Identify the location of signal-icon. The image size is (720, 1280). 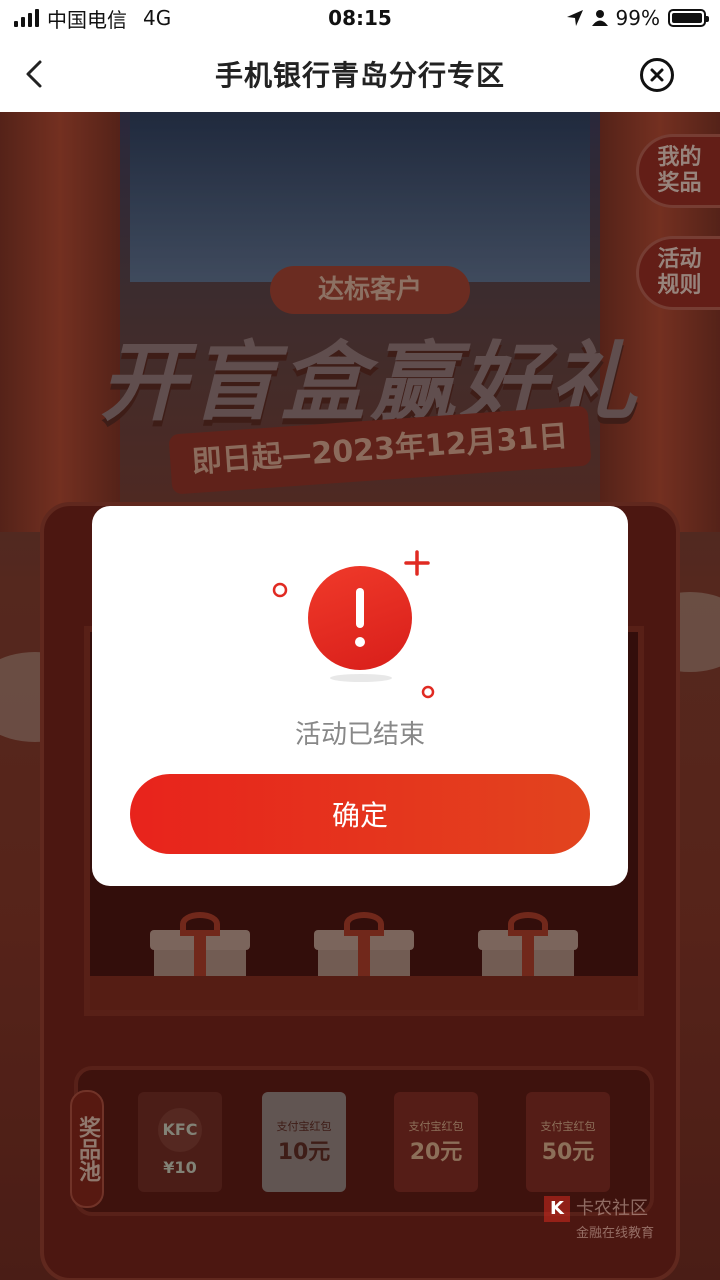
(26, 18).